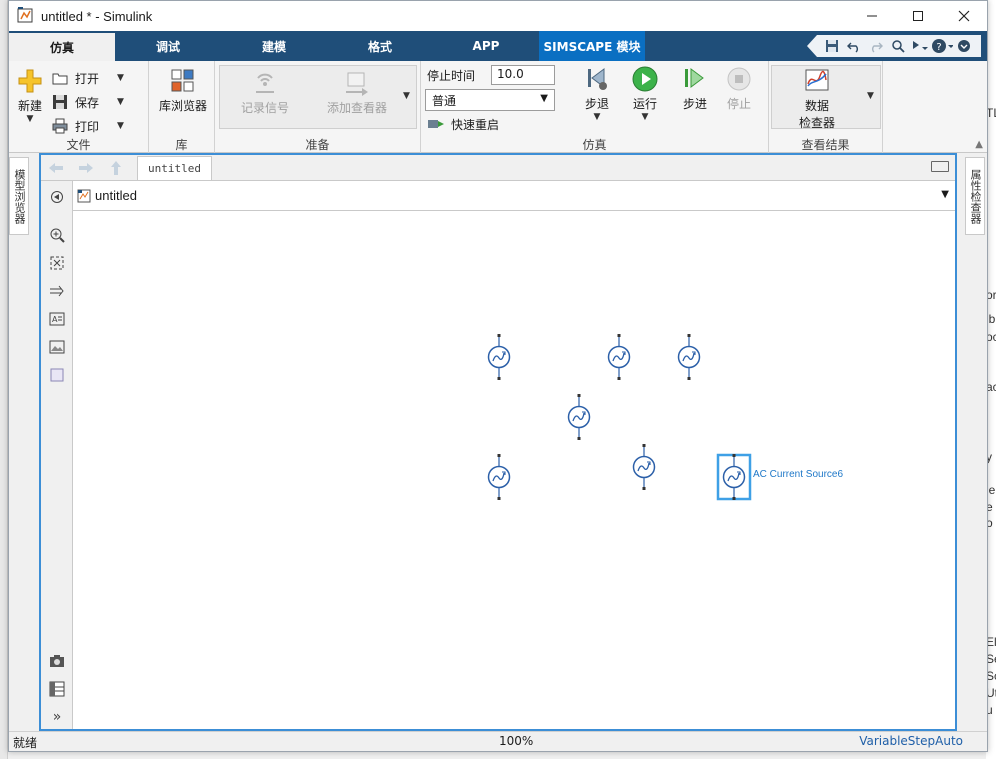 The width and height of the screenshot is (996, 759). I want to click on forward-arrow-icon, so click(86, 168).